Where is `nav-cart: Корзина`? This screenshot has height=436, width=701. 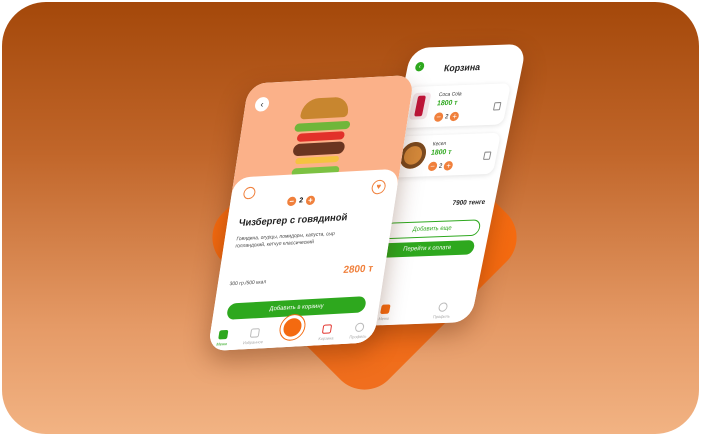 nav-cart: Корзина is located at coordinates (327, 332).